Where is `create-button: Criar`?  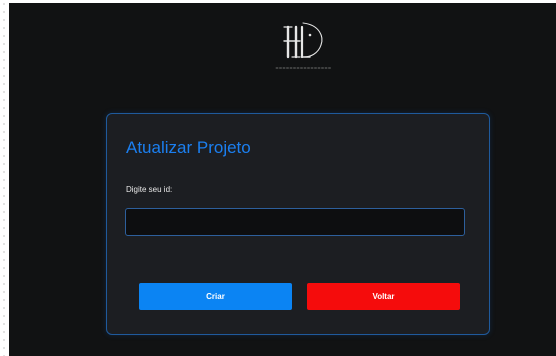
create-button: Criar is located at coordinates (215, 296).